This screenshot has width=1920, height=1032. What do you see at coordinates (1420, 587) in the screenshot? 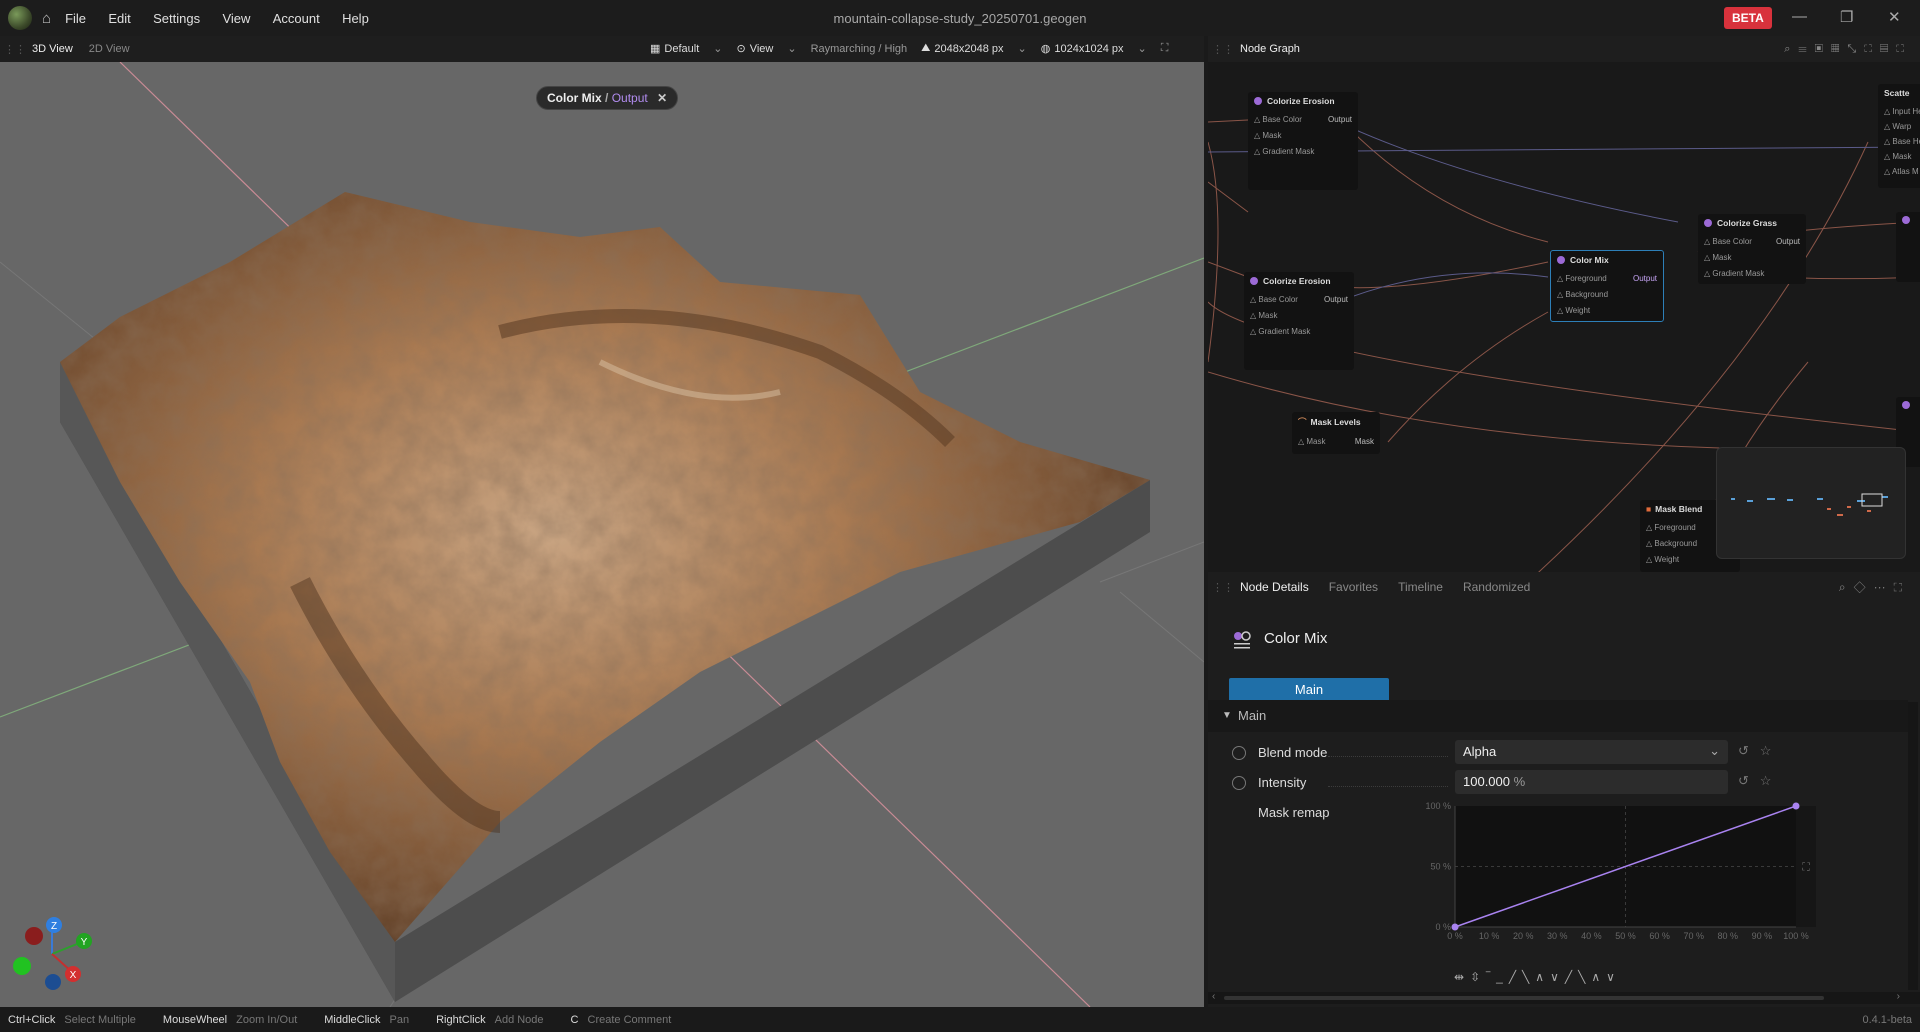
I see `tab-timeline: Timeline` at bounding box center [1420, 587].